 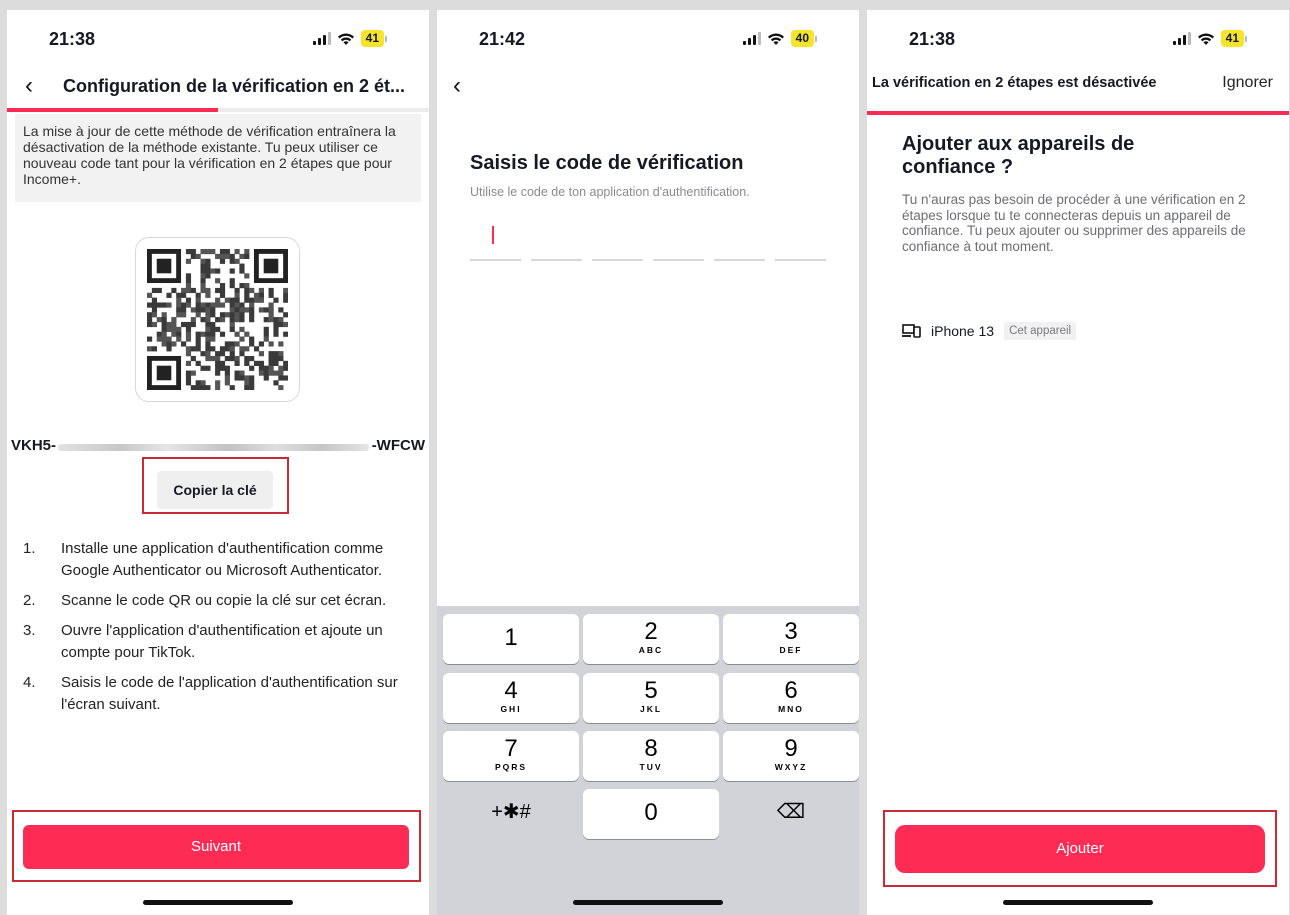 I want to click on device-row: iPhone 13 Cet appareil, so click(x=989, y=331).